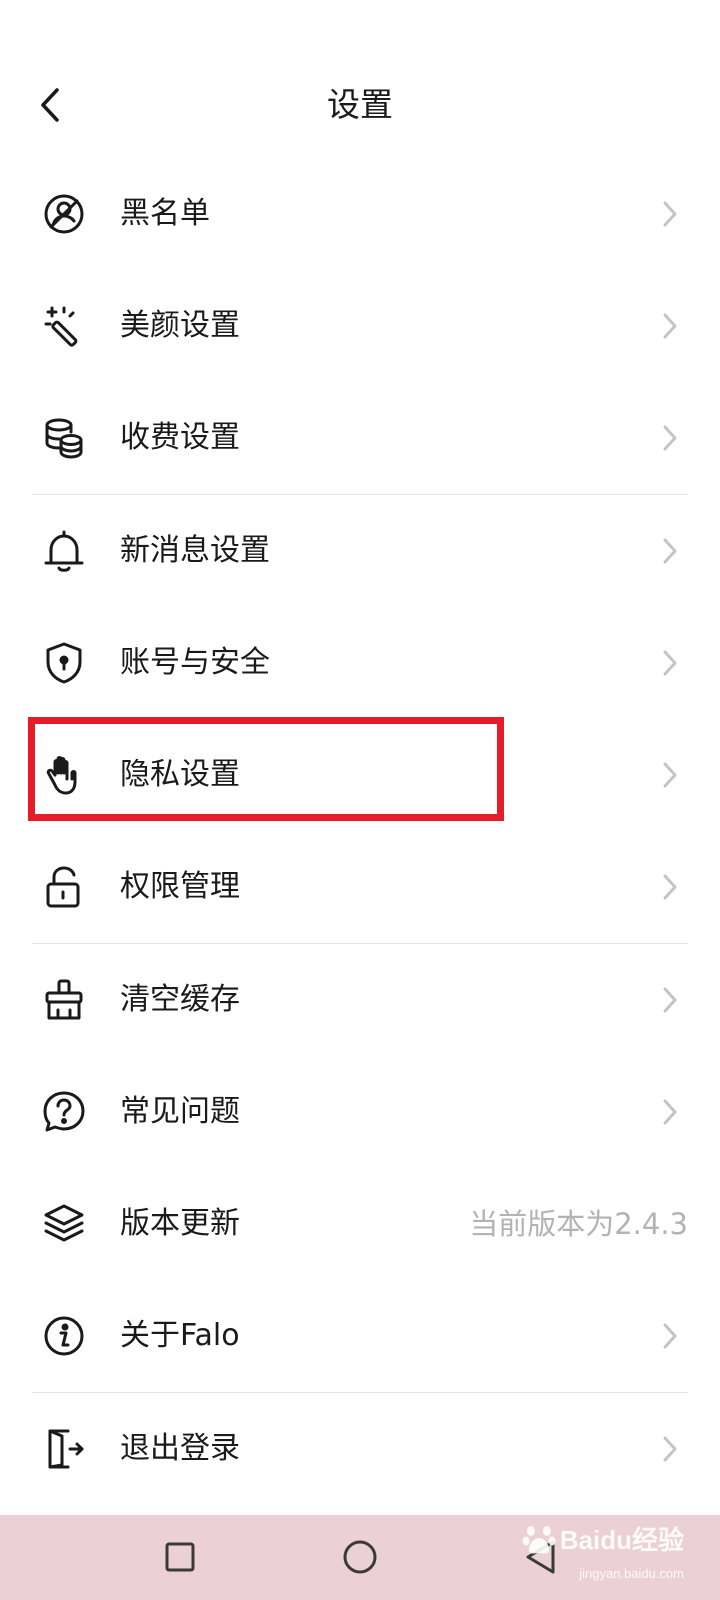 The height and width of the screenshot is (1600, 720). Describe the element at coordinates (180, 1111) in the screenshot. I see `settings-item-label: 常见问题` at that location.